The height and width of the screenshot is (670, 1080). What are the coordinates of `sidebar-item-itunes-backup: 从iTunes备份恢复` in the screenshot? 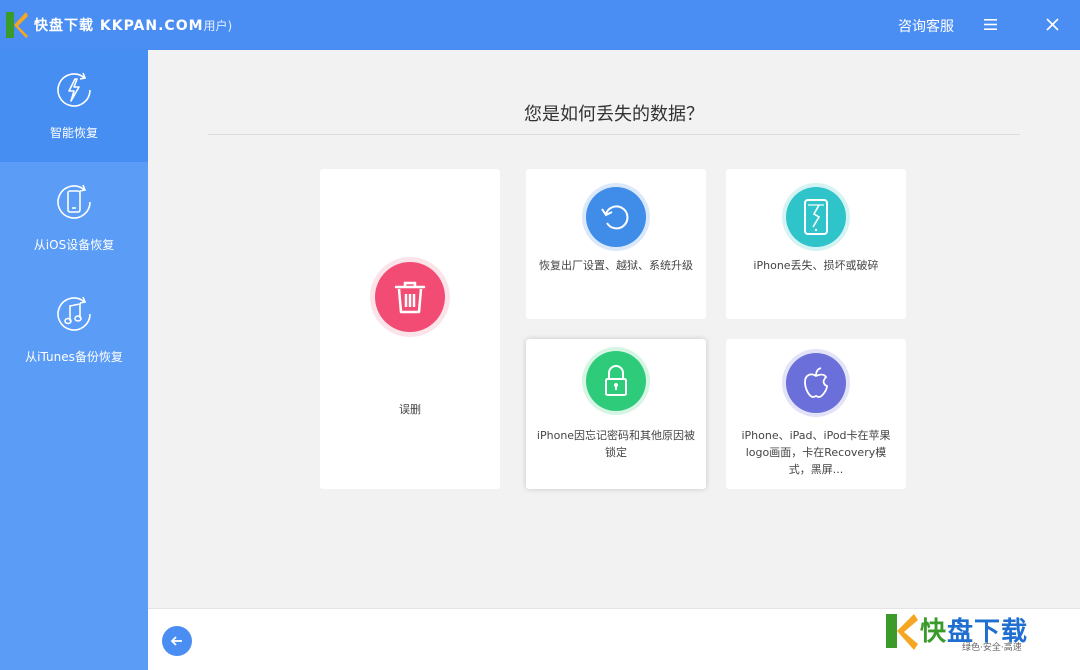 It's located at (74, 330).